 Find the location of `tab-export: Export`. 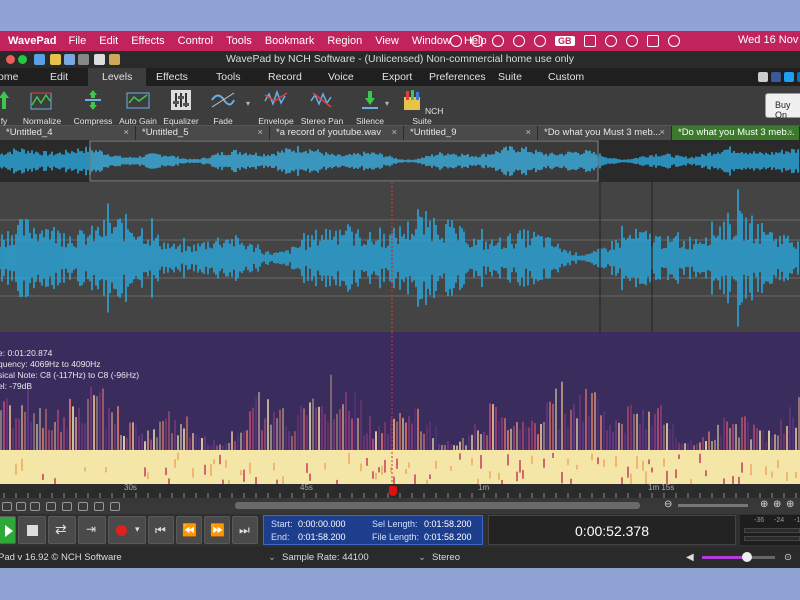

tab-export: Export is located at coordinates (397, 77).